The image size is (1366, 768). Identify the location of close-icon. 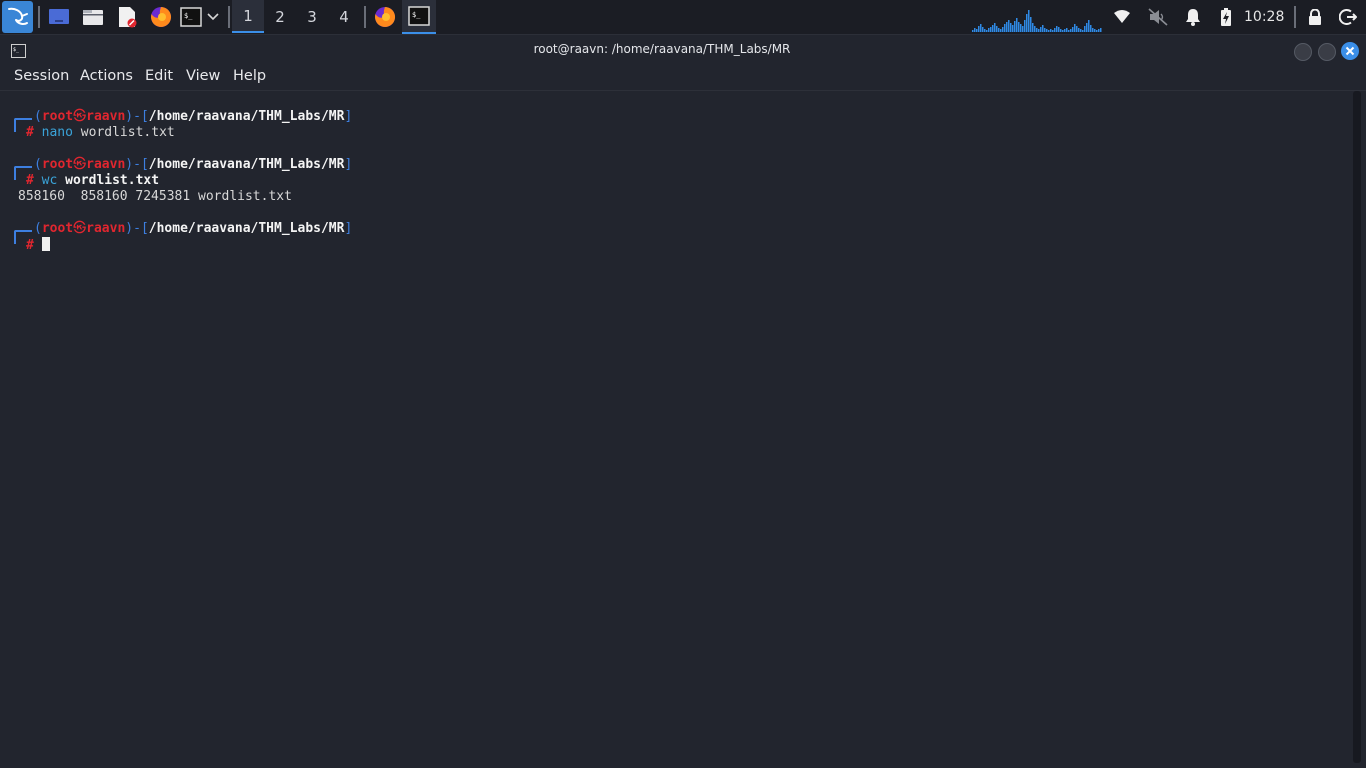
(1350, 51).